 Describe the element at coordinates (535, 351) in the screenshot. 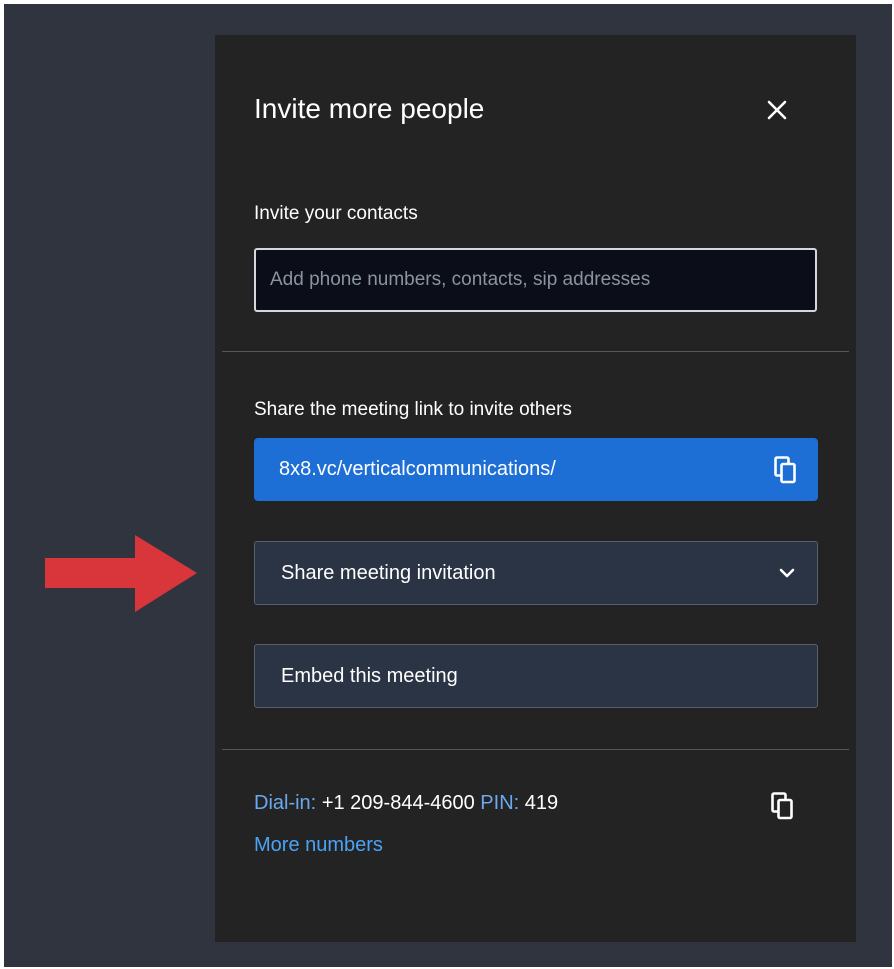

I see `section-divider` at that location.